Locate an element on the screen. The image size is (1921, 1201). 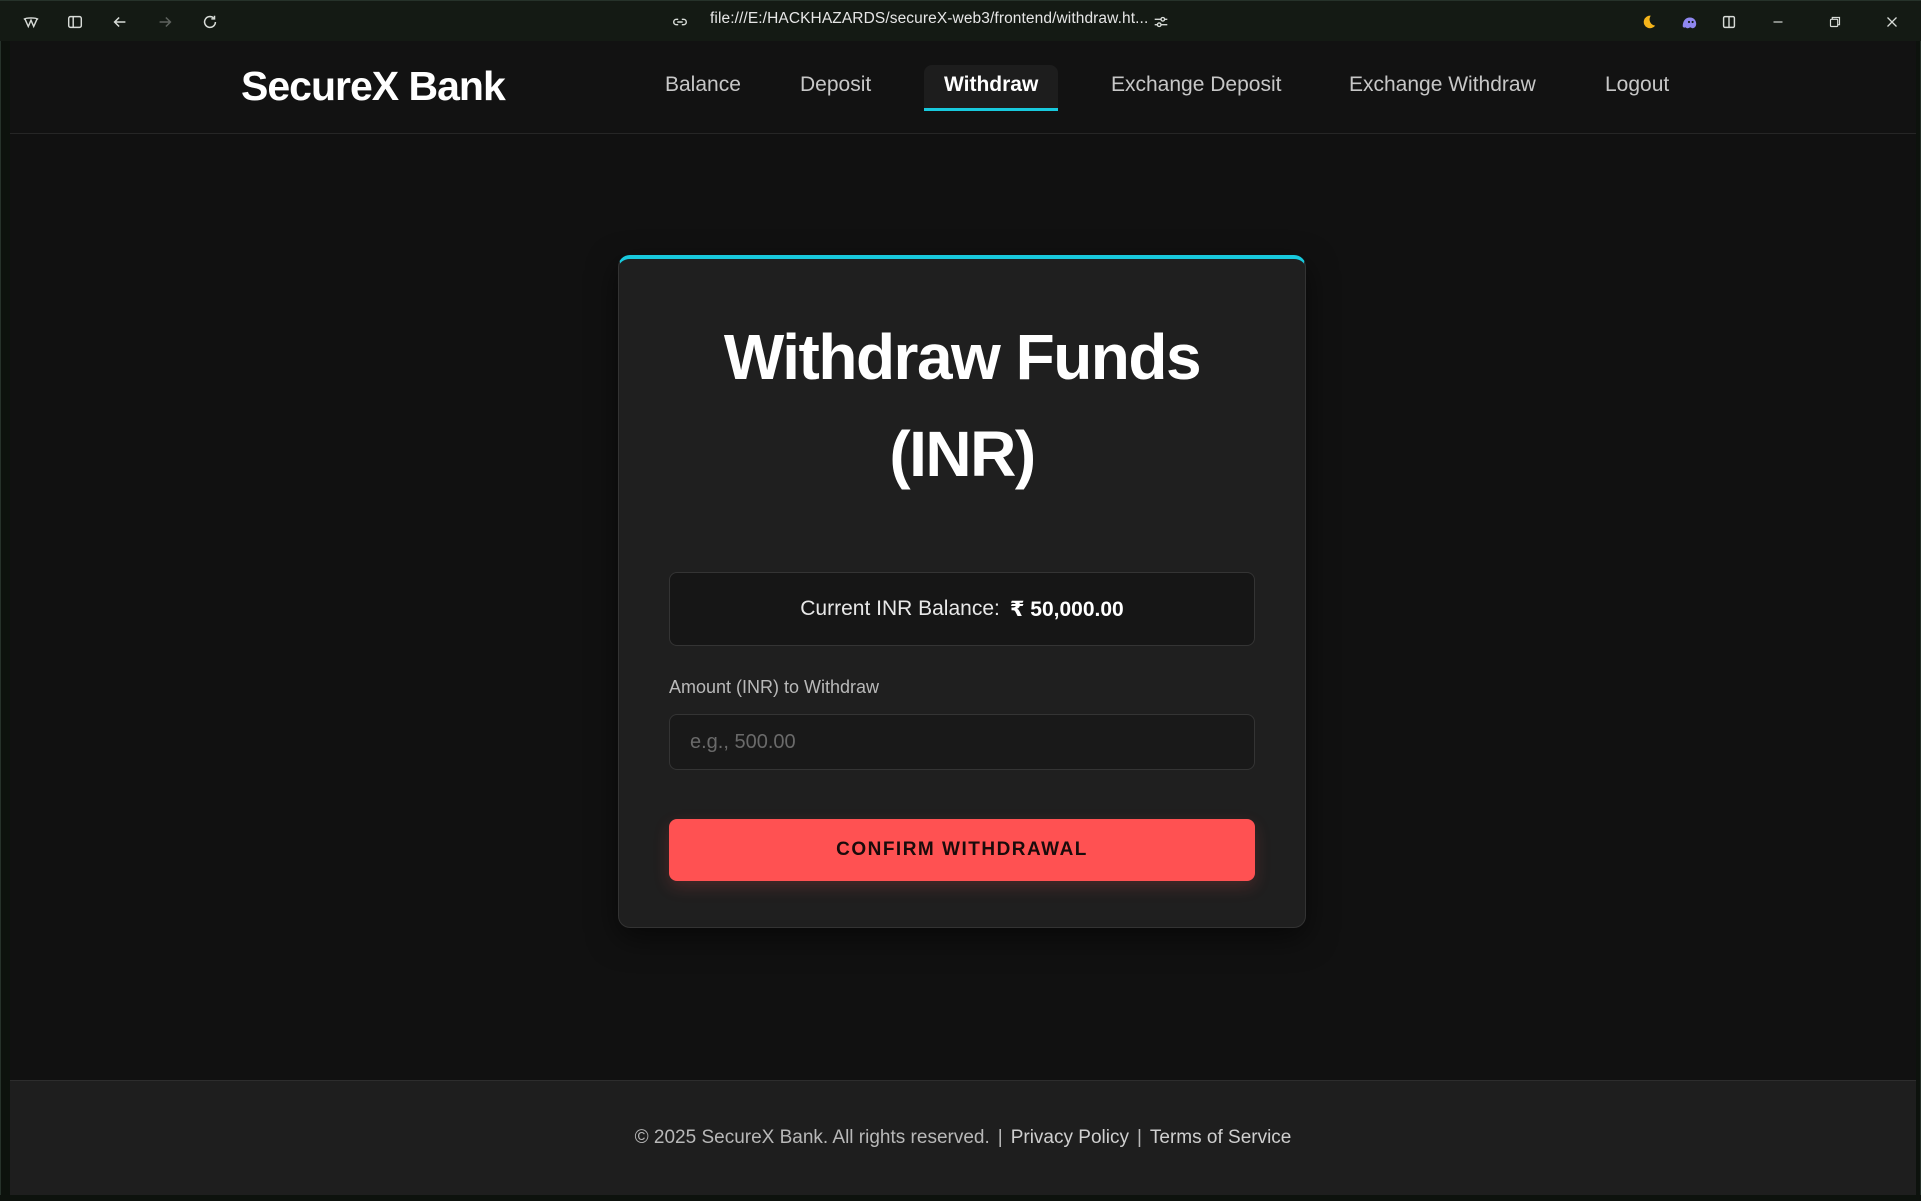
split-view-icon is located at coordinates (1729, 21).